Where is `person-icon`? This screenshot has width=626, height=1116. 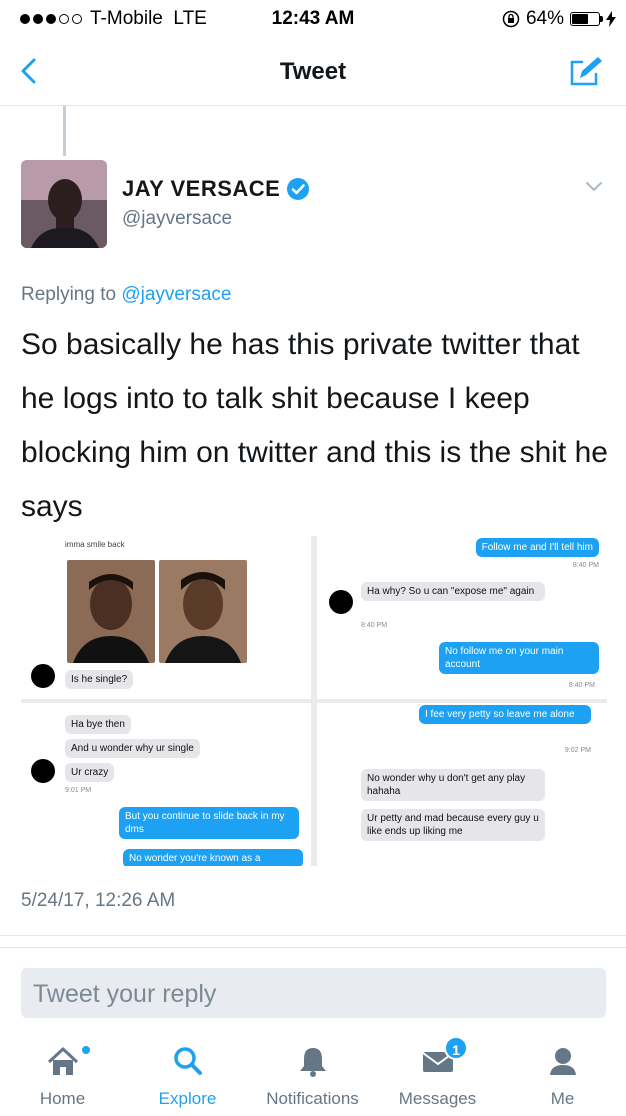
person-icon is located at coordinates (563, 1061).